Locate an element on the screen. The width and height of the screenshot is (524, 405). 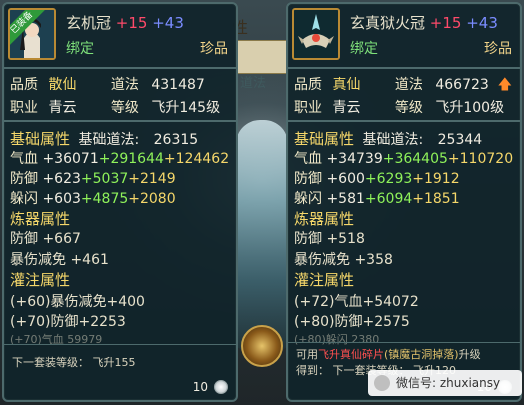
item-header: 玄真狱火冠 +15 +43 绑定 珍品 is located at coordinates (404, 35).